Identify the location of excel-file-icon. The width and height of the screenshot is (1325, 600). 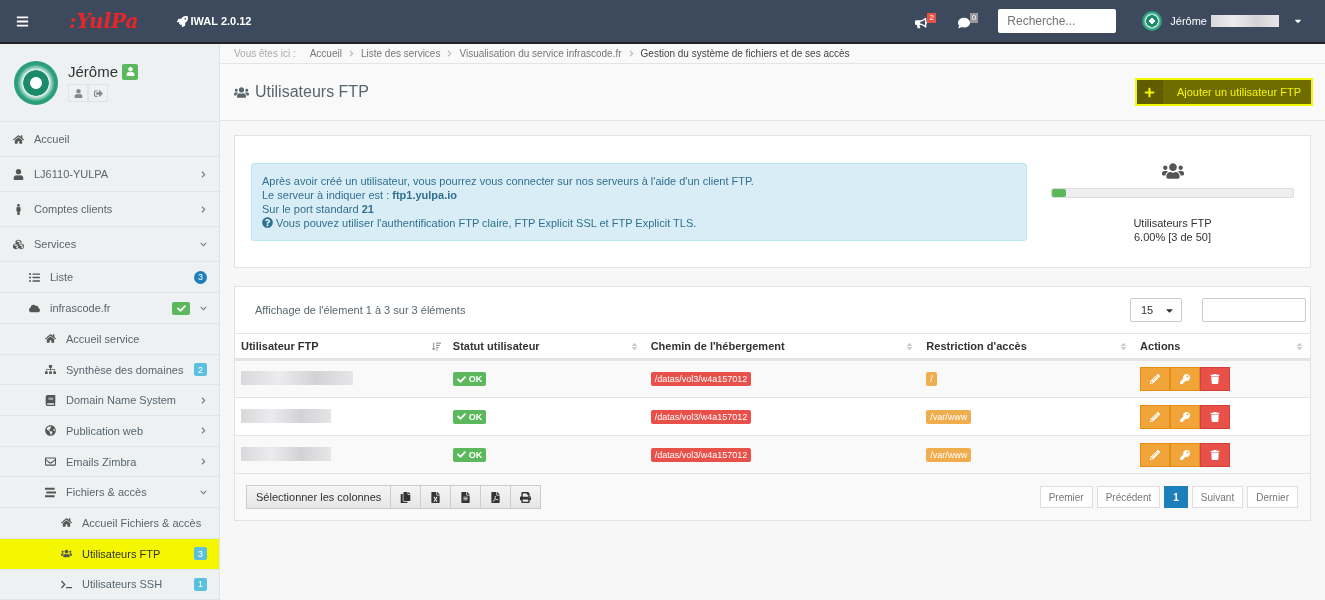
(436, 497).